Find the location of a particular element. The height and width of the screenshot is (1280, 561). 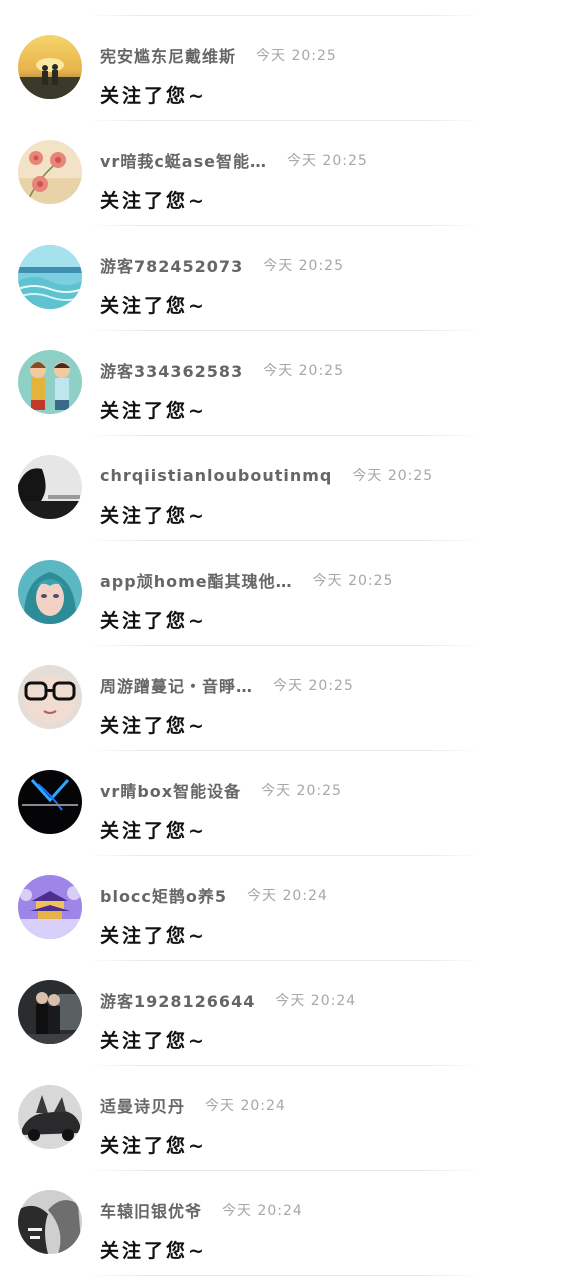

anime-girl-icon is located at coordinates (50, 592).